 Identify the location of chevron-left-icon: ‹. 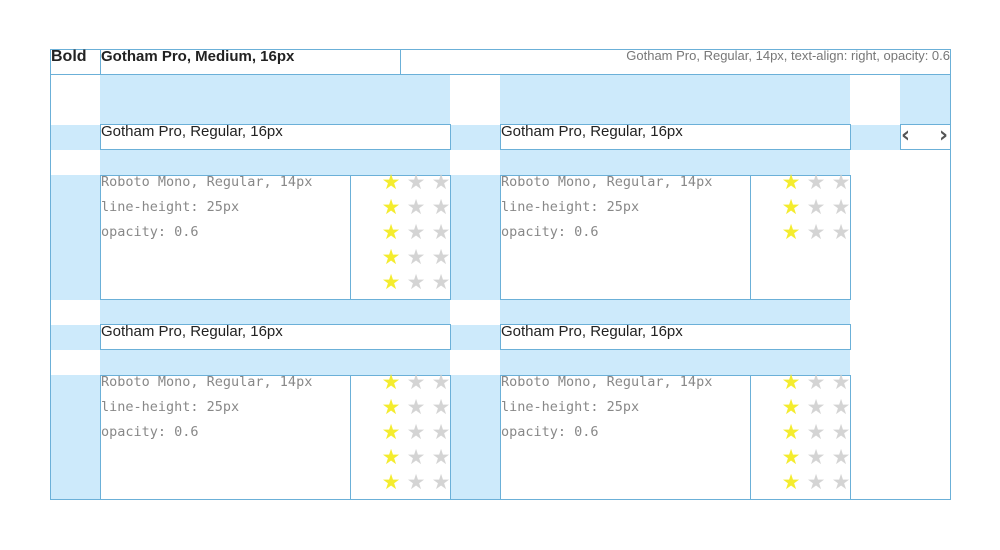
(905, 136).